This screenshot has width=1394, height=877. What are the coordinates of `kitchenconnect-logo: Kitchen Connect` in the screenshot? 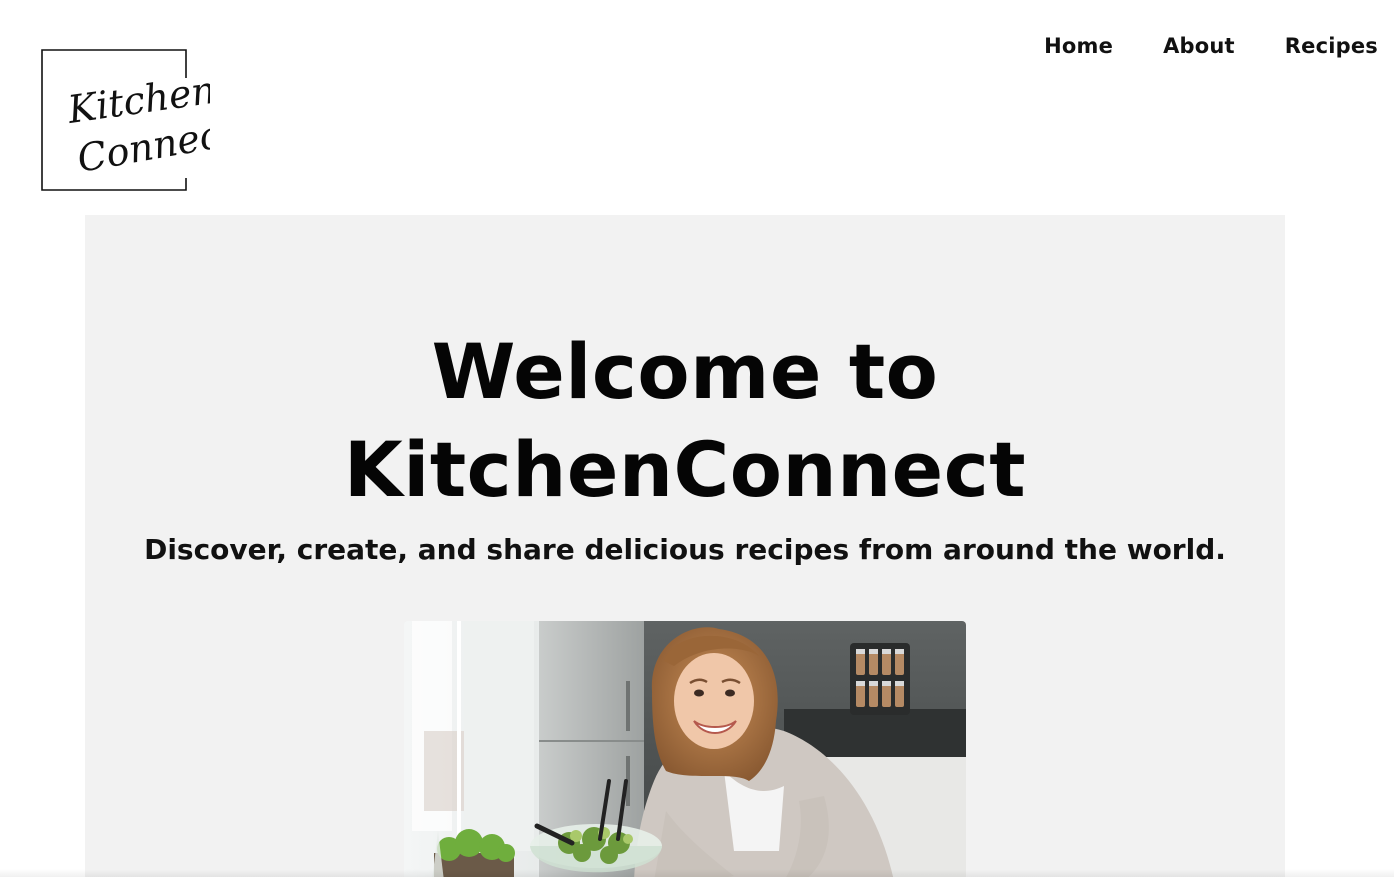 It's located at (125, 121).